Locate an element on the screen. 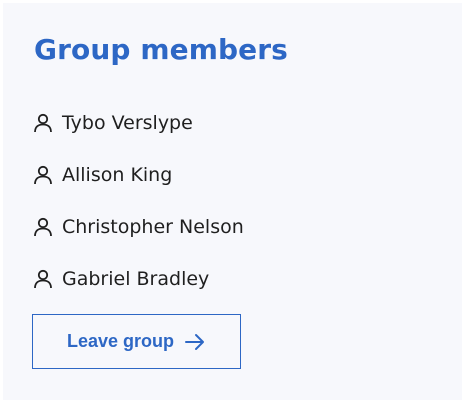  member-item: Allison King is located at coordinates (138, 175).